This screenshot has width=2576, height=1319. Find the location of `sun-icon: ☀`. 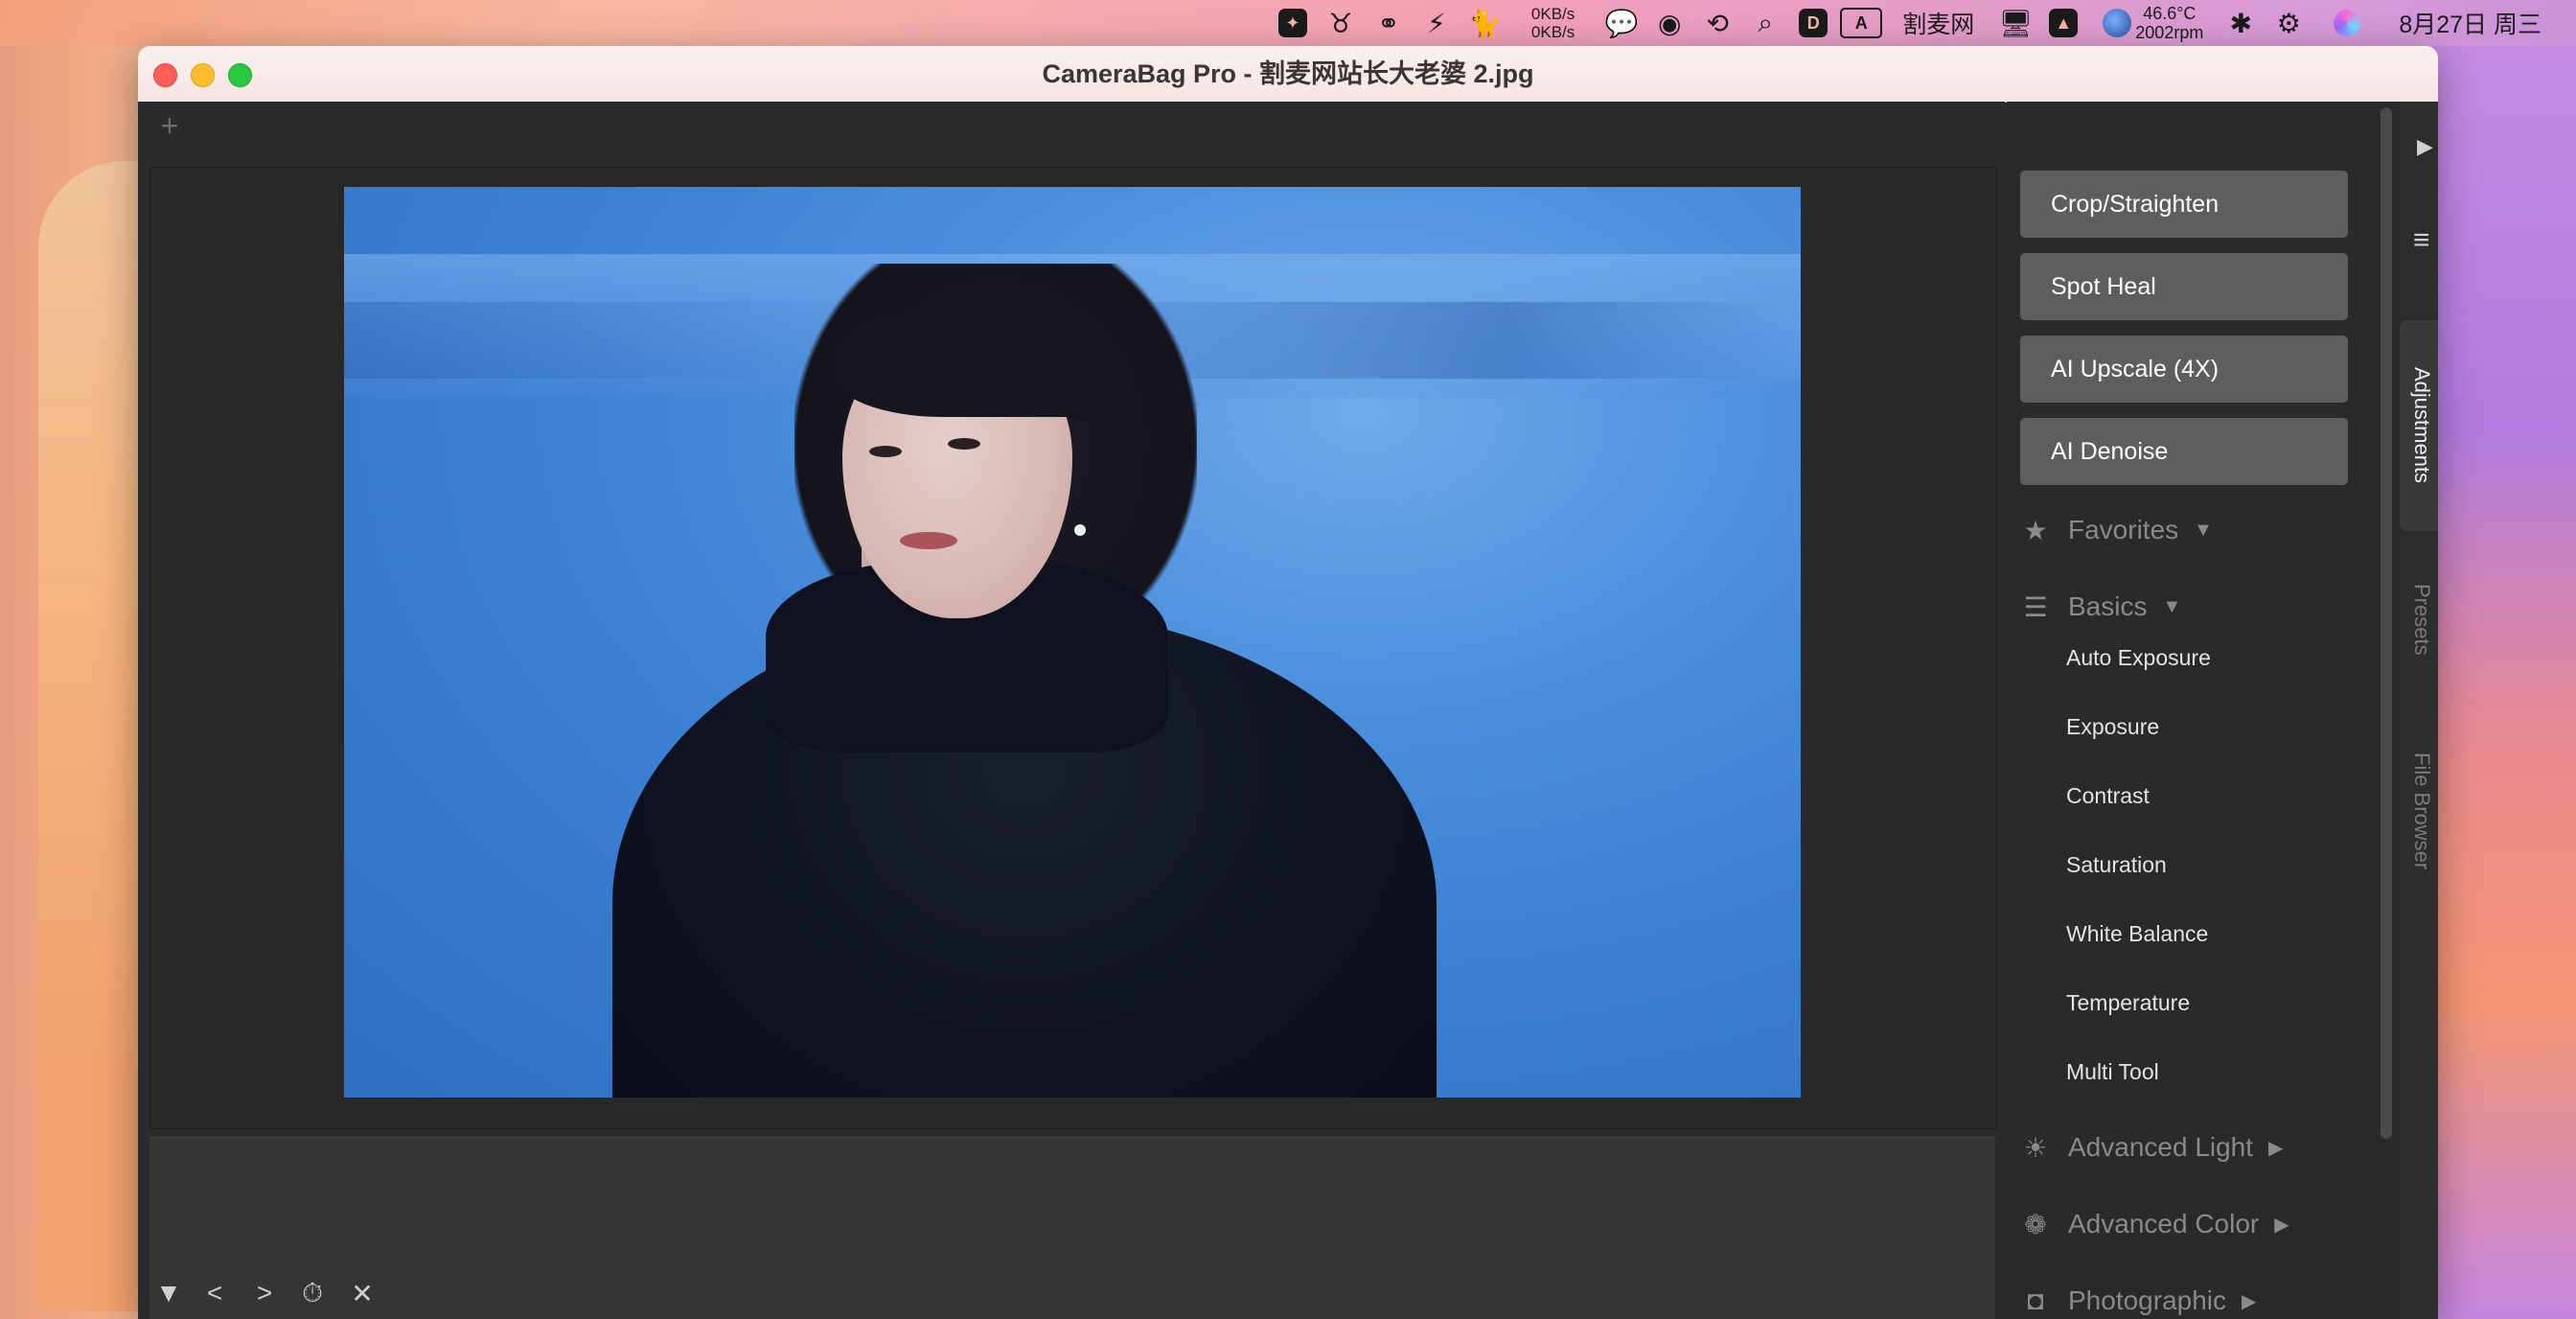

sun-icon: ☀ is located at coordinates (2035, 1147).